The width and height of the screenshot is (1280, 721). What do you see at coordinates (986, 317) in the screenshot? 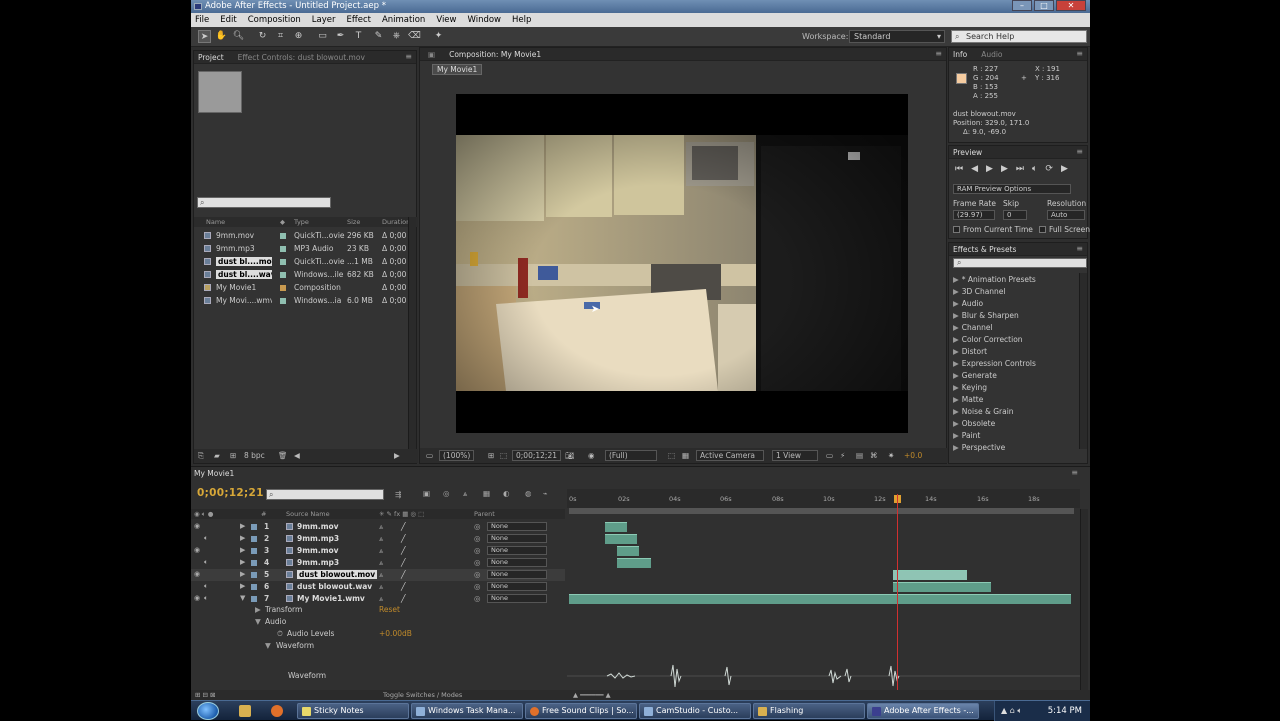
I see `effects-item: ▶ Blur & Sharpen` at bounding box center [986, 317].